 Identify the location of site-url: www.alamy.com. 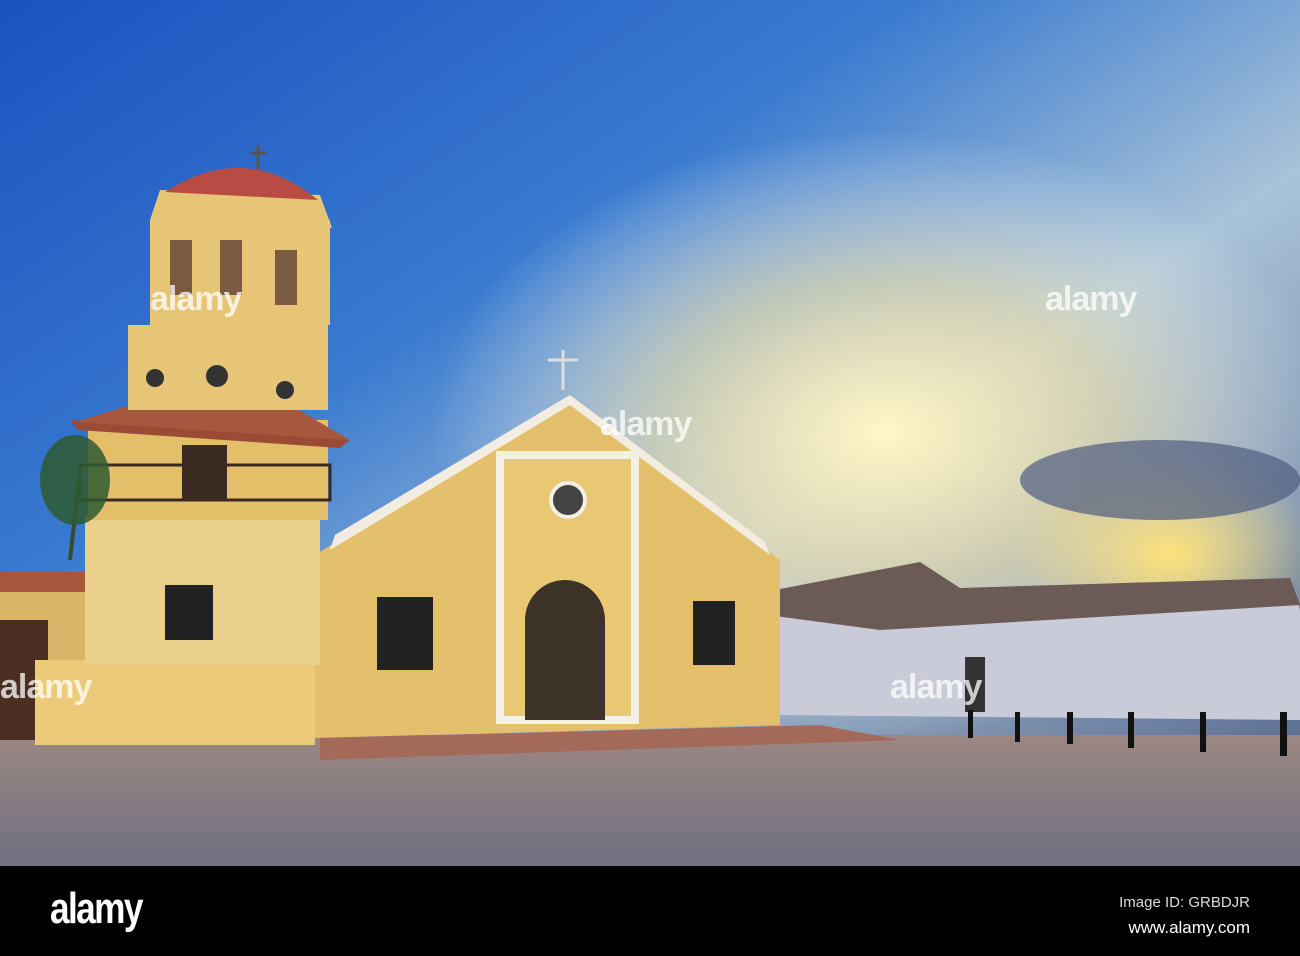
(1189, 927).